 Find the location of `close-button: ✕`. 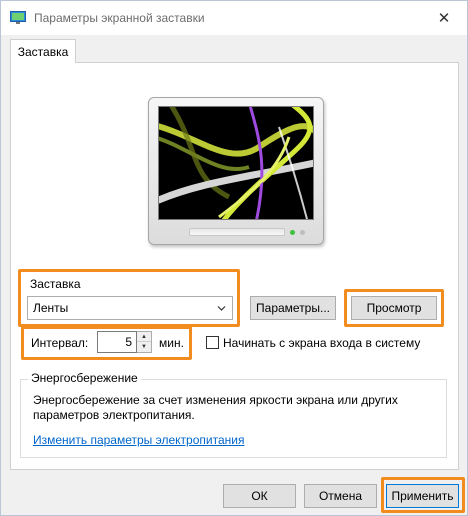

close-button: ✕ is located at coordinates (444, 18).